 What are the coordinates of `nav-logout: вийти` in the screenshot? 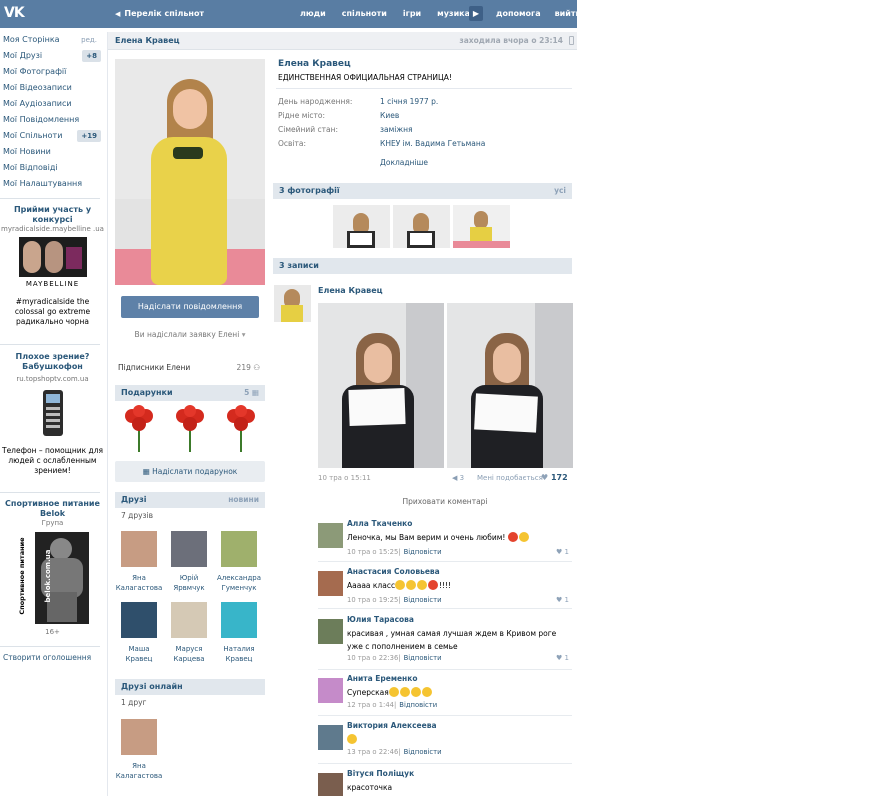 It's located at (568, 13).